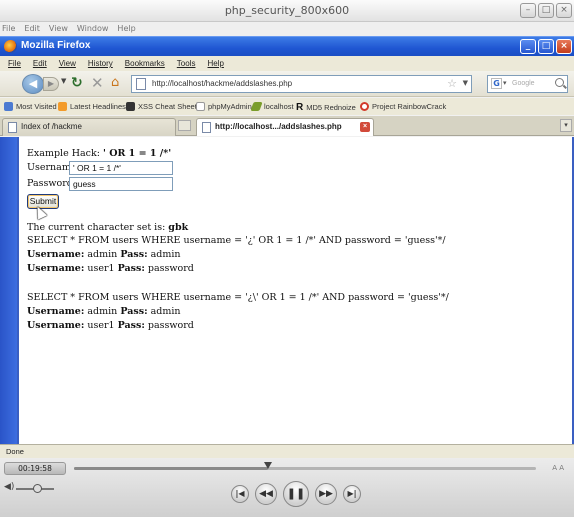 This screenshot has height=517, width=574. I want to click on reload-icon: ↻, so click(77, 83).